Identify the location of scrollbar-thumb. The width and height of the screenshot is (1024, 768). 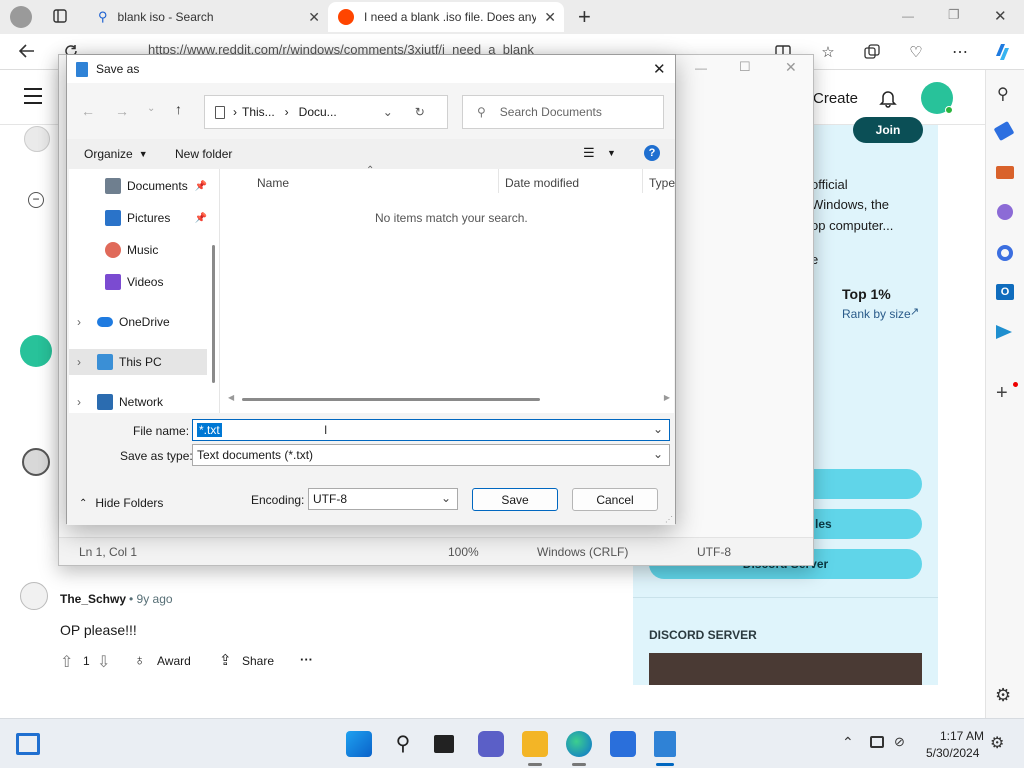
(391, 399).